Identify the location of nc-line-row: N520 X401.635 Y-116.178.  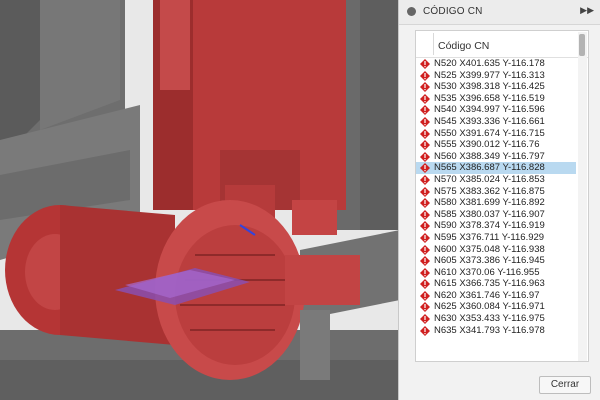
(496, 64).